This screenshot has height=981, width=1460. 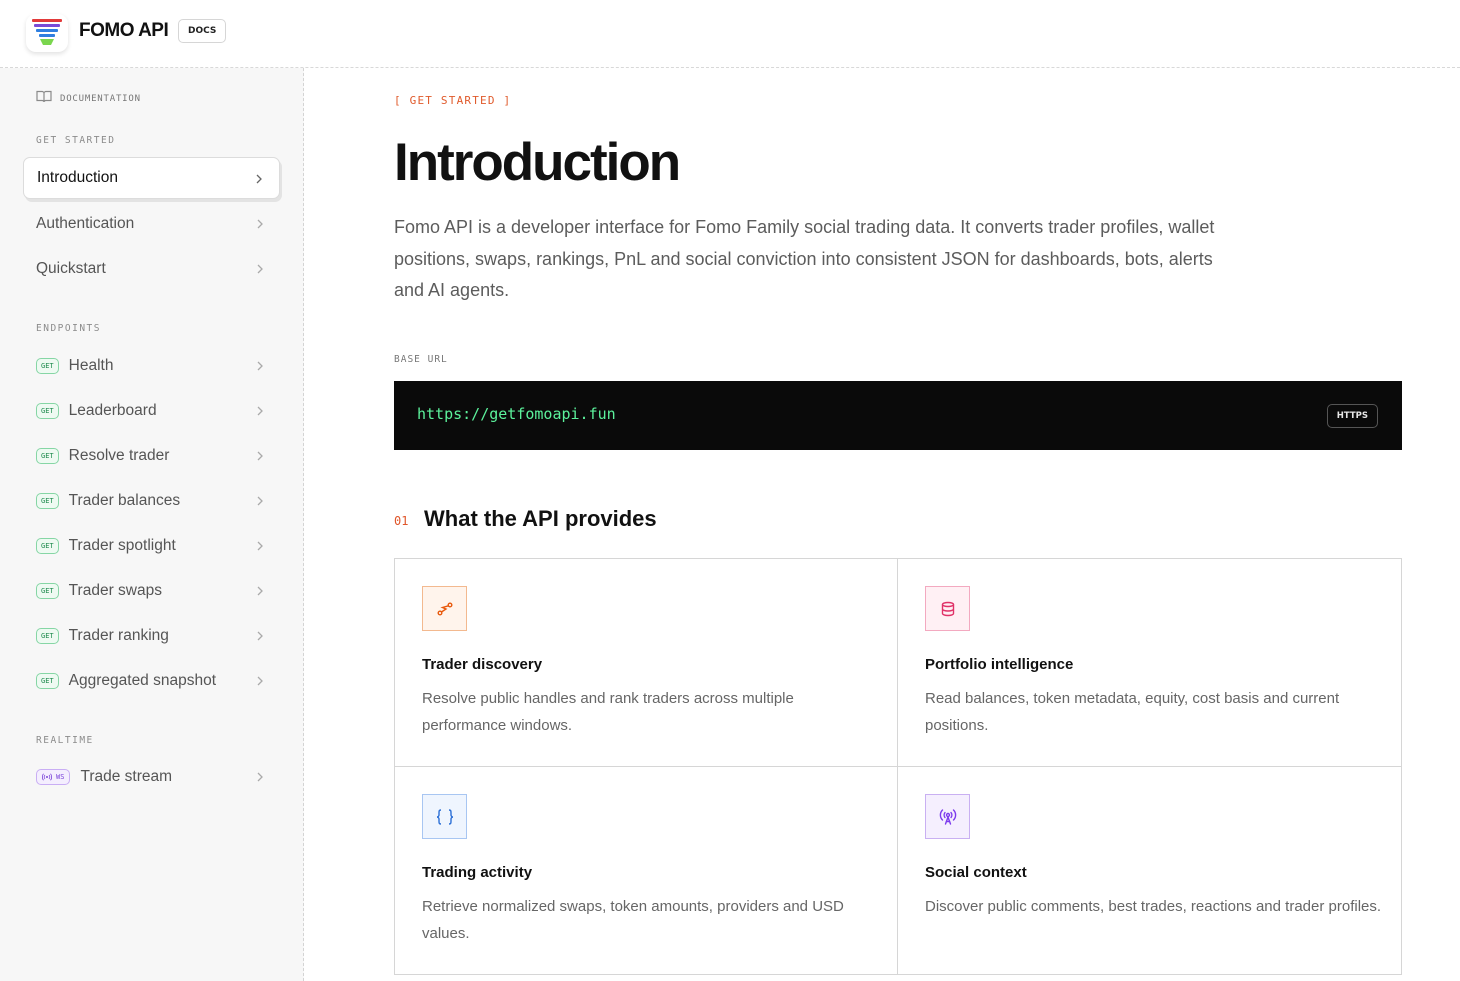 I want to click on sidebar-item-label: Authentication, so click(x=85, y=223).